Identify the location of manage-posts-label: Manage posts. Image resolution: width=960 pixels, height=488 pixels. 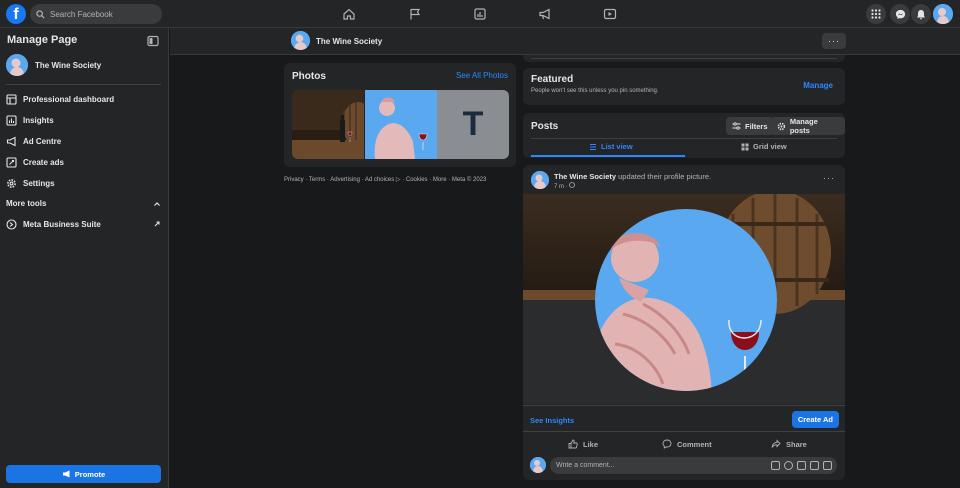
(803, 126).